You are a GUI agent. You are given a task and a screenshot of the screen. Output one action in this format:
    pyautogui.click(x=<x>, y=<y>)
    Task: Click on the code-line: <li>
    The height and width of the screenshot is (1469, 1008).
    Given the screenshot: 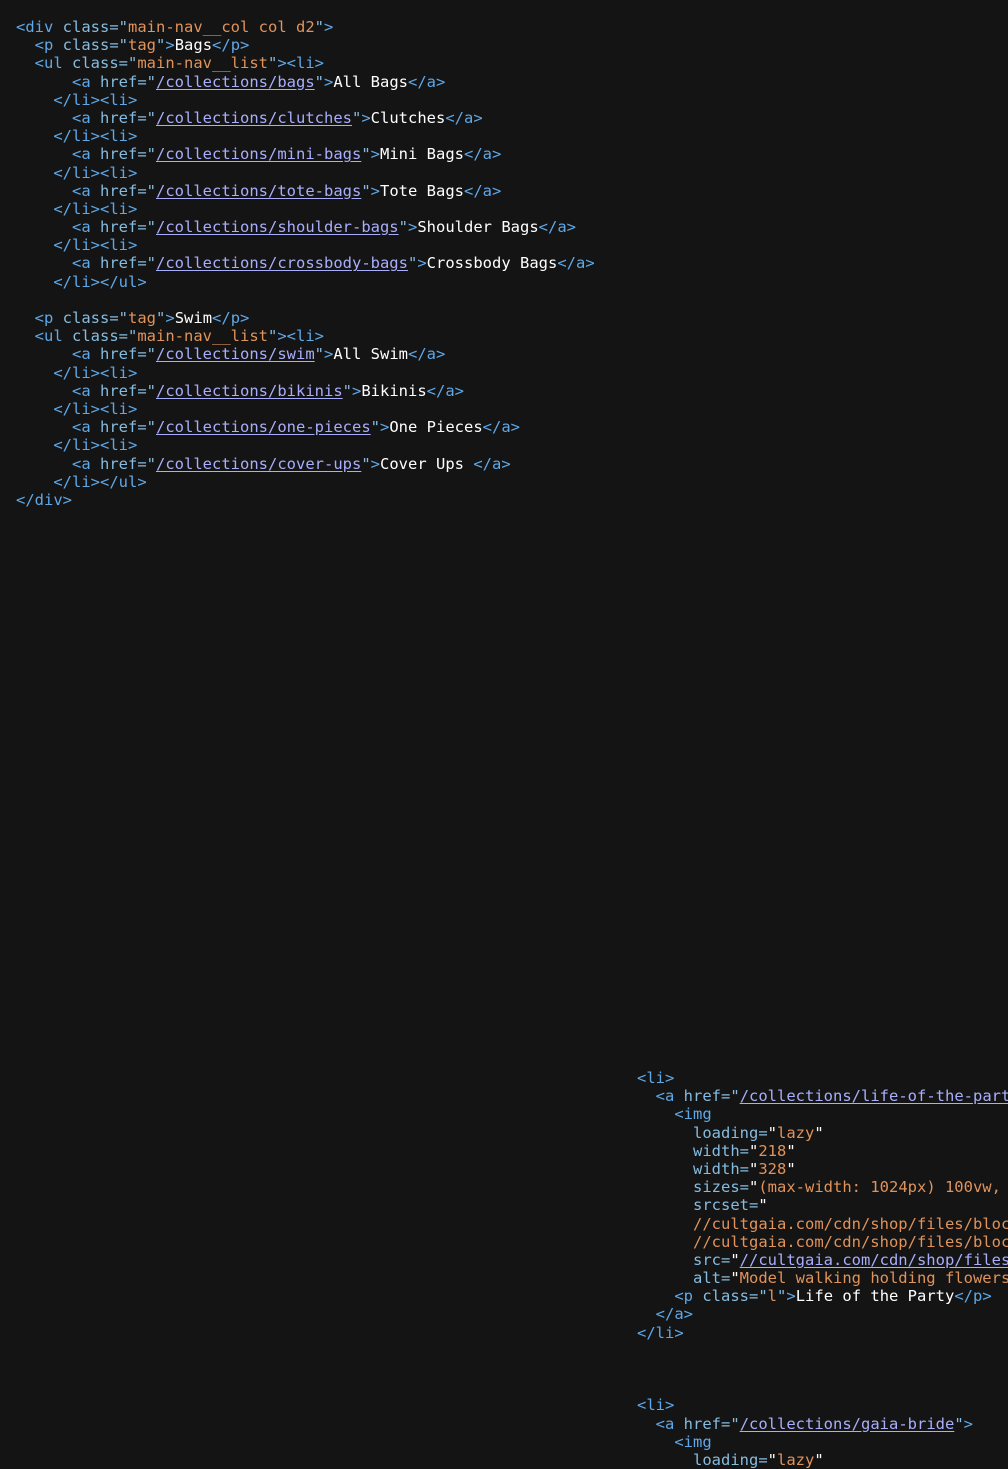 What is the action you would take?
    pyautogui.click(x=822, y=1078)
    